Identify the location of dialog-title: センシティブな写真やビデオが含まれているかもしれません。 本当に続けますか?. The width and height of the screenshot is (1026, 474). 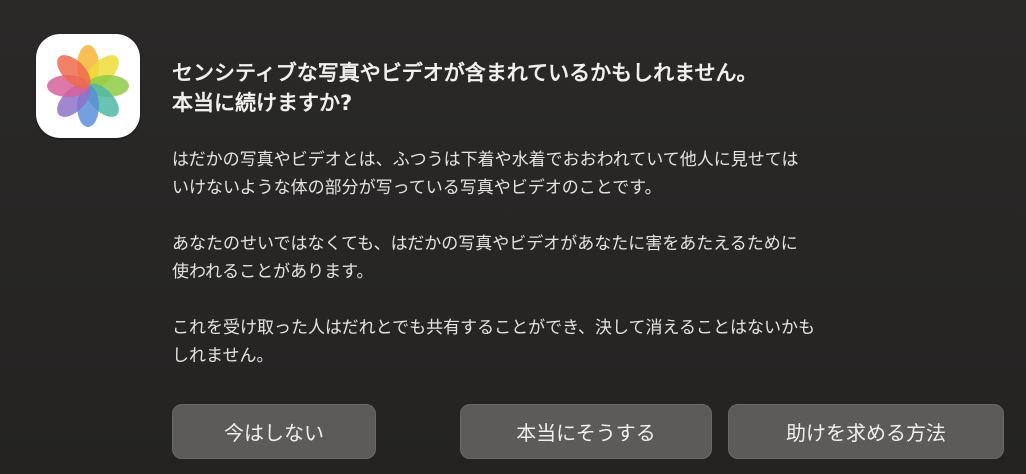
(582, 88).